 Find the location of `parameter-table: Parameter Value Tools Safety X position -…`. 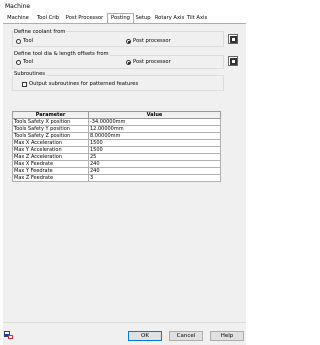

parameter-table: Parameter Value Tools Safety X position -… is located at coordinates (116, 146).